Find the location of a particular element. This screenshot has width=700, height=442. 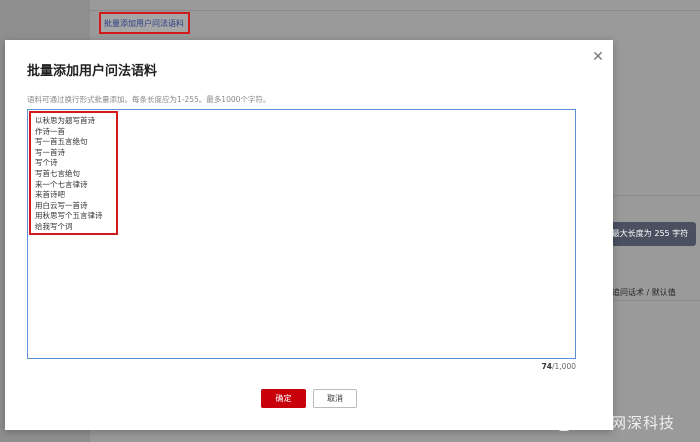

divider is located at coordinates (395, 10).